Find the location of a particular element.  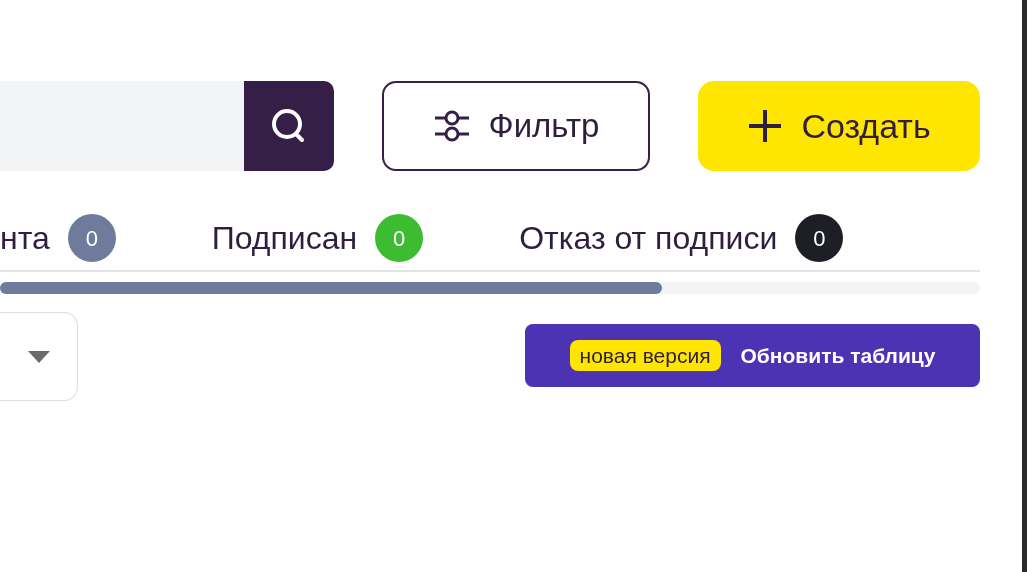

sliders-icon is located at coordinates (451, 126).